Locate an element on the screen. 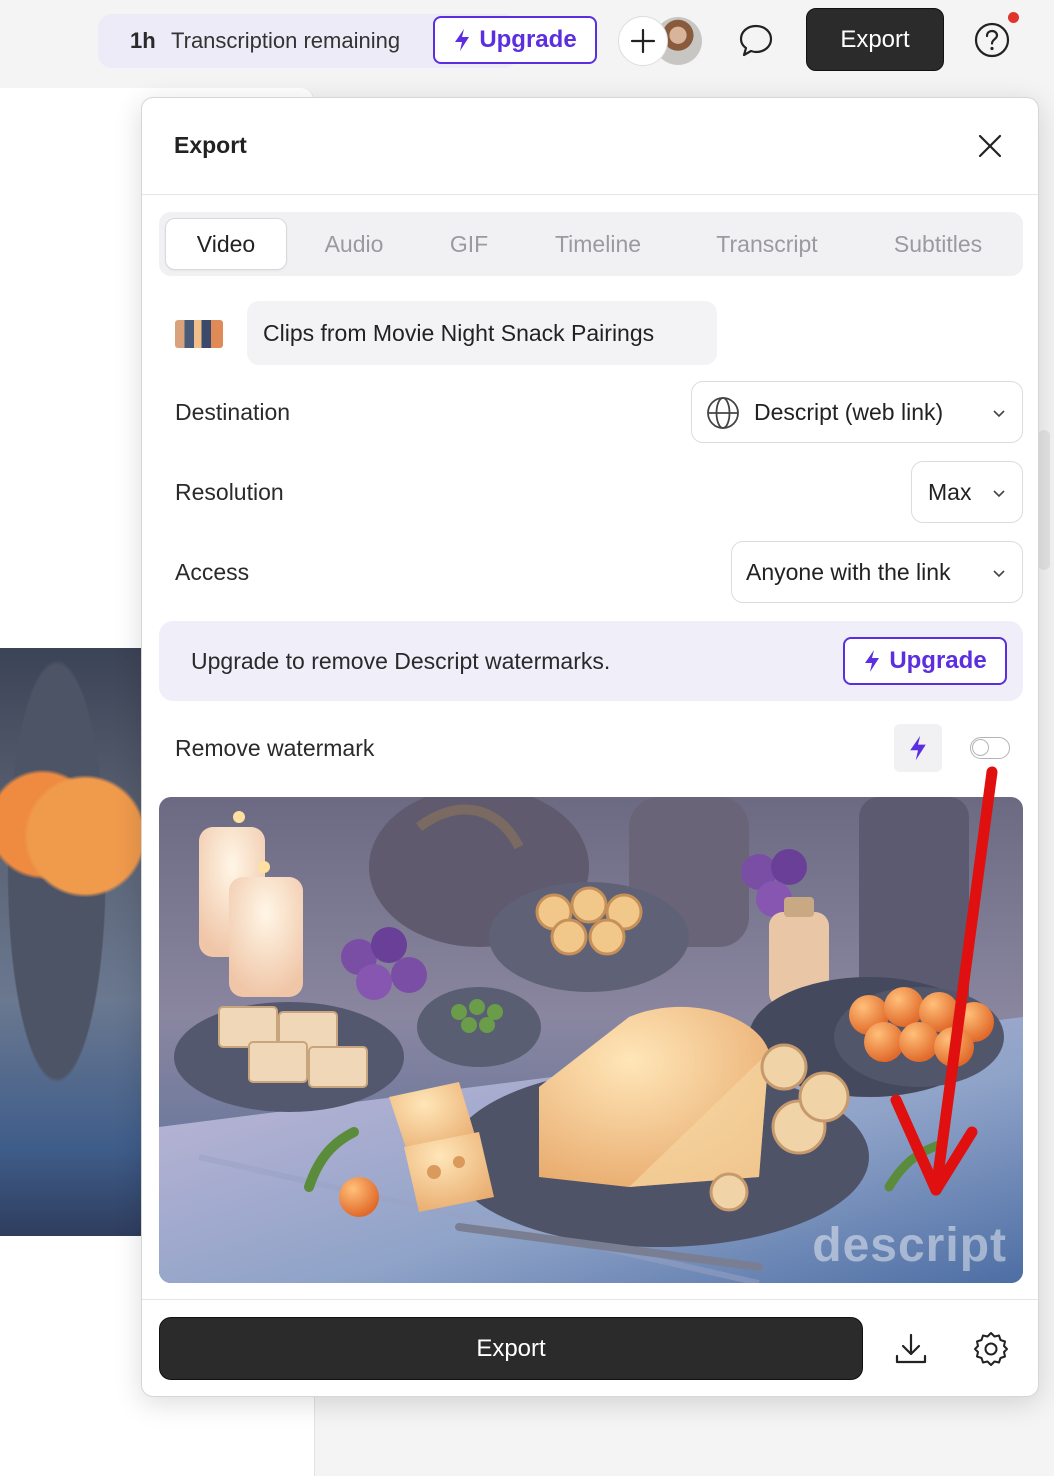  resolution-label: Resolution is located at coordinates (229, 492).